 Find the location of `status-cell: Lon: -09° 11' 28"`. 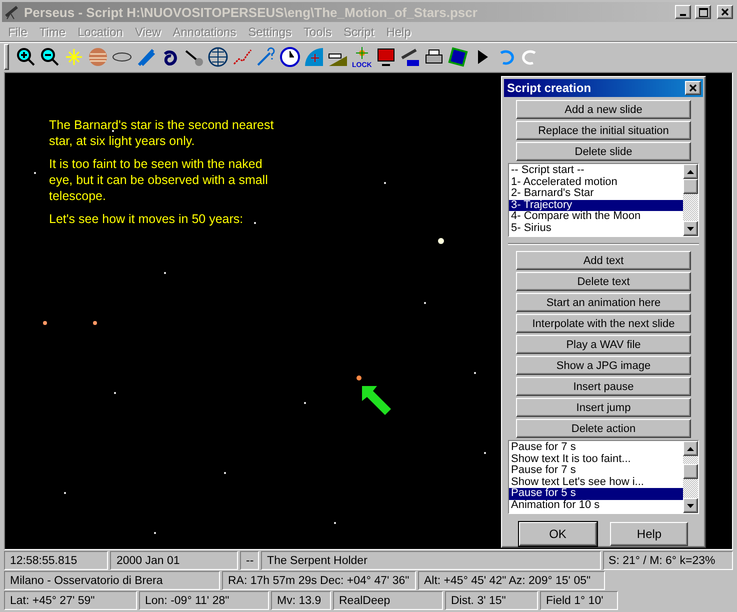

status-cell: Lon: -09° 11' 28" is located at coordinates (204, 600).